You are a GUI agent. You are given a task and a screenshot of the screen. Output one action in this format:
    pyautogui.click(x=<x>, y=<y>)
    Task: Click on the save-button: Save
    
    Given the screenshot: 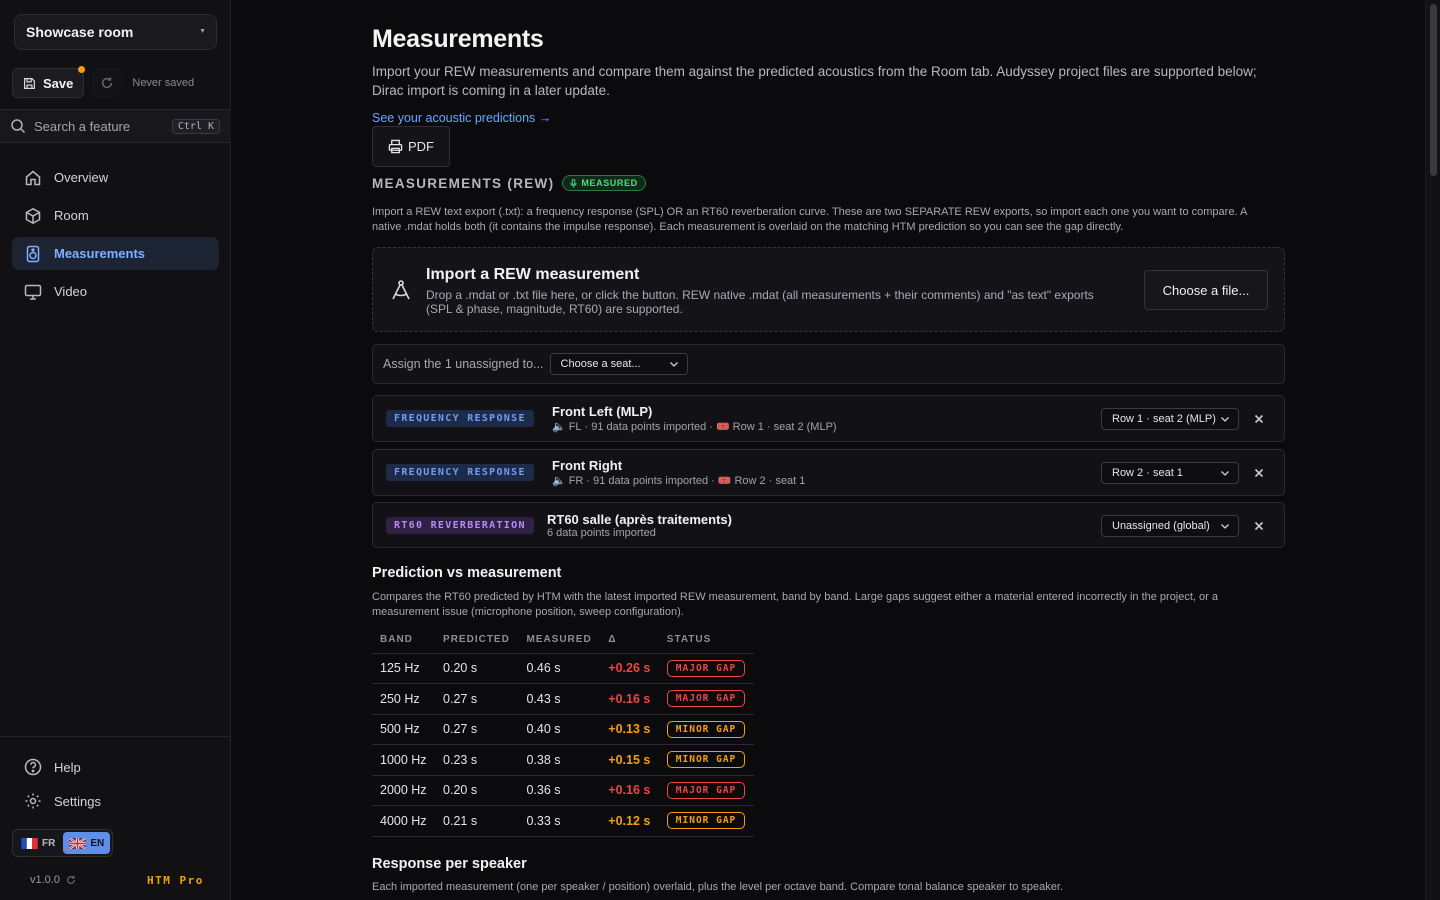 What is the action you would take?
    pyautogui.click(x=49, y=82)
    